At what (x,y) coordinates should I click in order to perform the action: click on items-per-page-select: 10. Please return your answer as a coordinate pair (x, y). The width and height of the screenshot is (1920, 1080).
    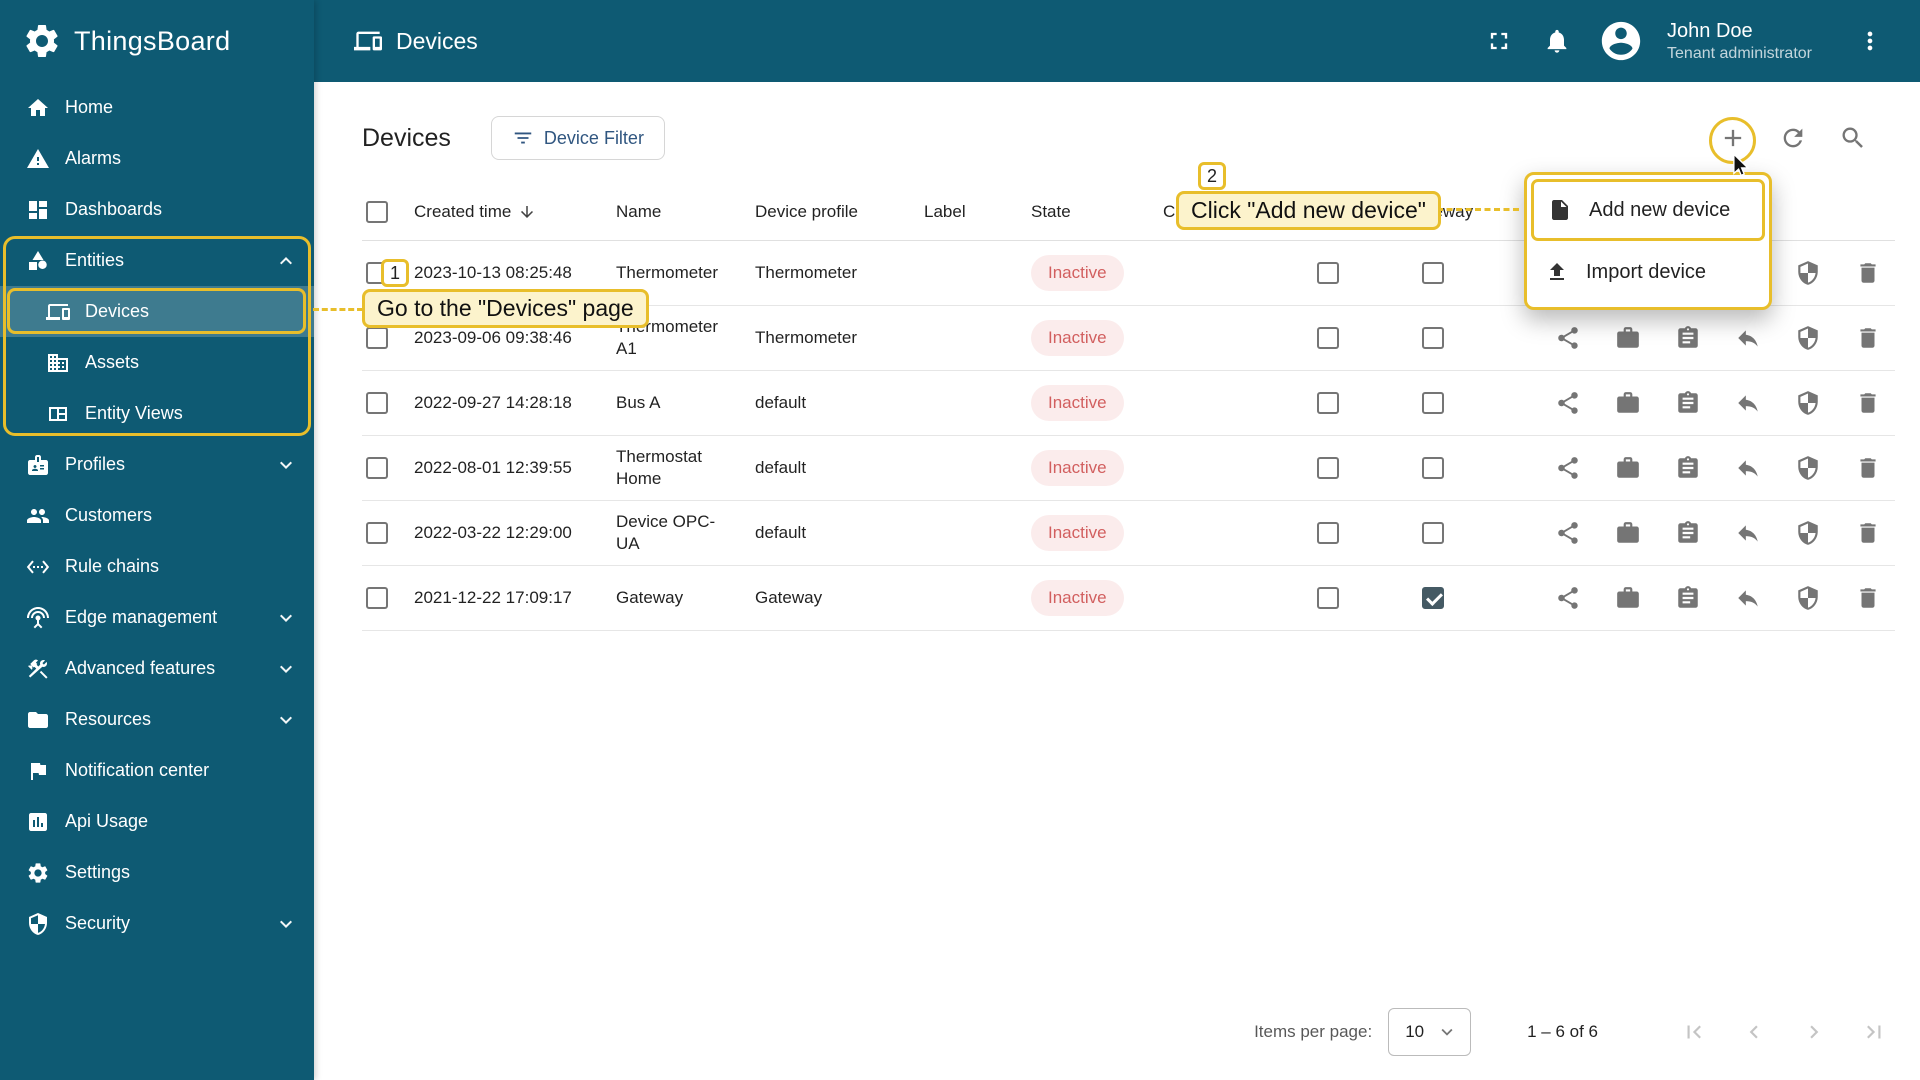
    Looking at the image, I should click on (1430, 1032).